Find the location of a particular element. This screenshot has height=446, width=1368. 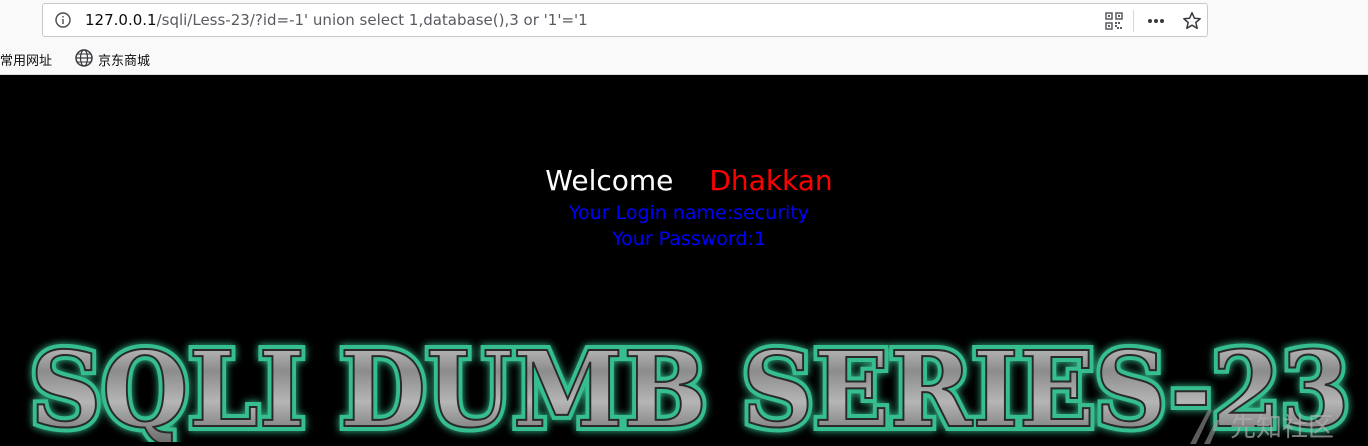

welcome-text: Welcome is located at coordinates (609, 180).